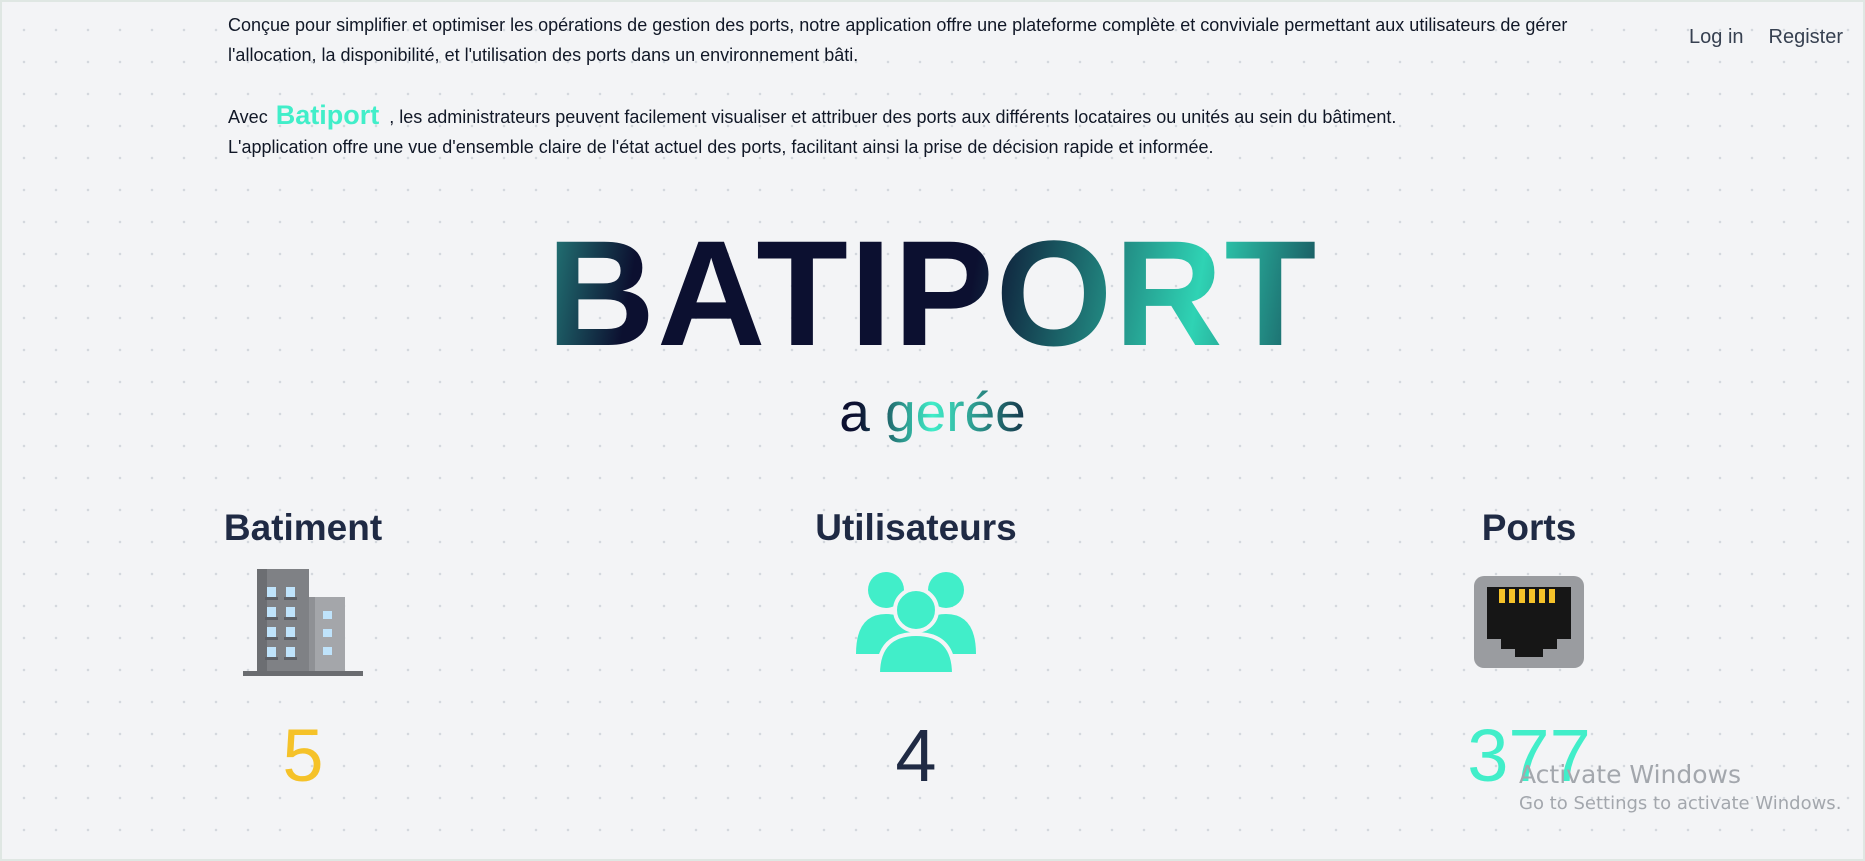  I want to click on building-icon, so click(303, 622).